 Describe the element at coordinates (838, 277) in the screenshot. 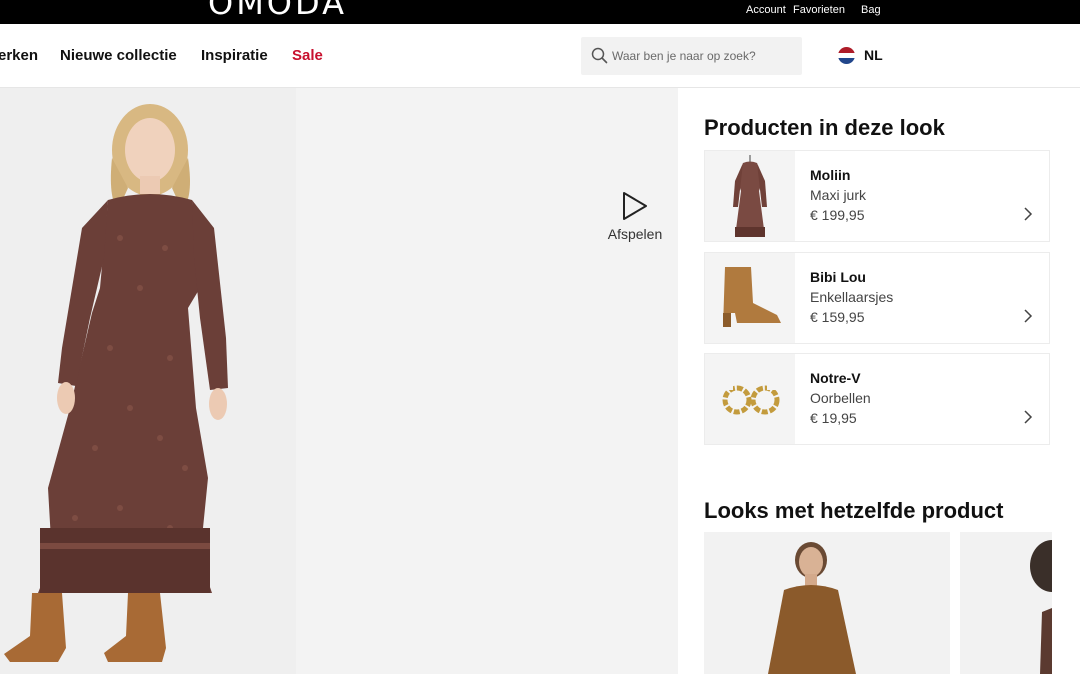

I see `product-brand: Bibi Lou` at that location.